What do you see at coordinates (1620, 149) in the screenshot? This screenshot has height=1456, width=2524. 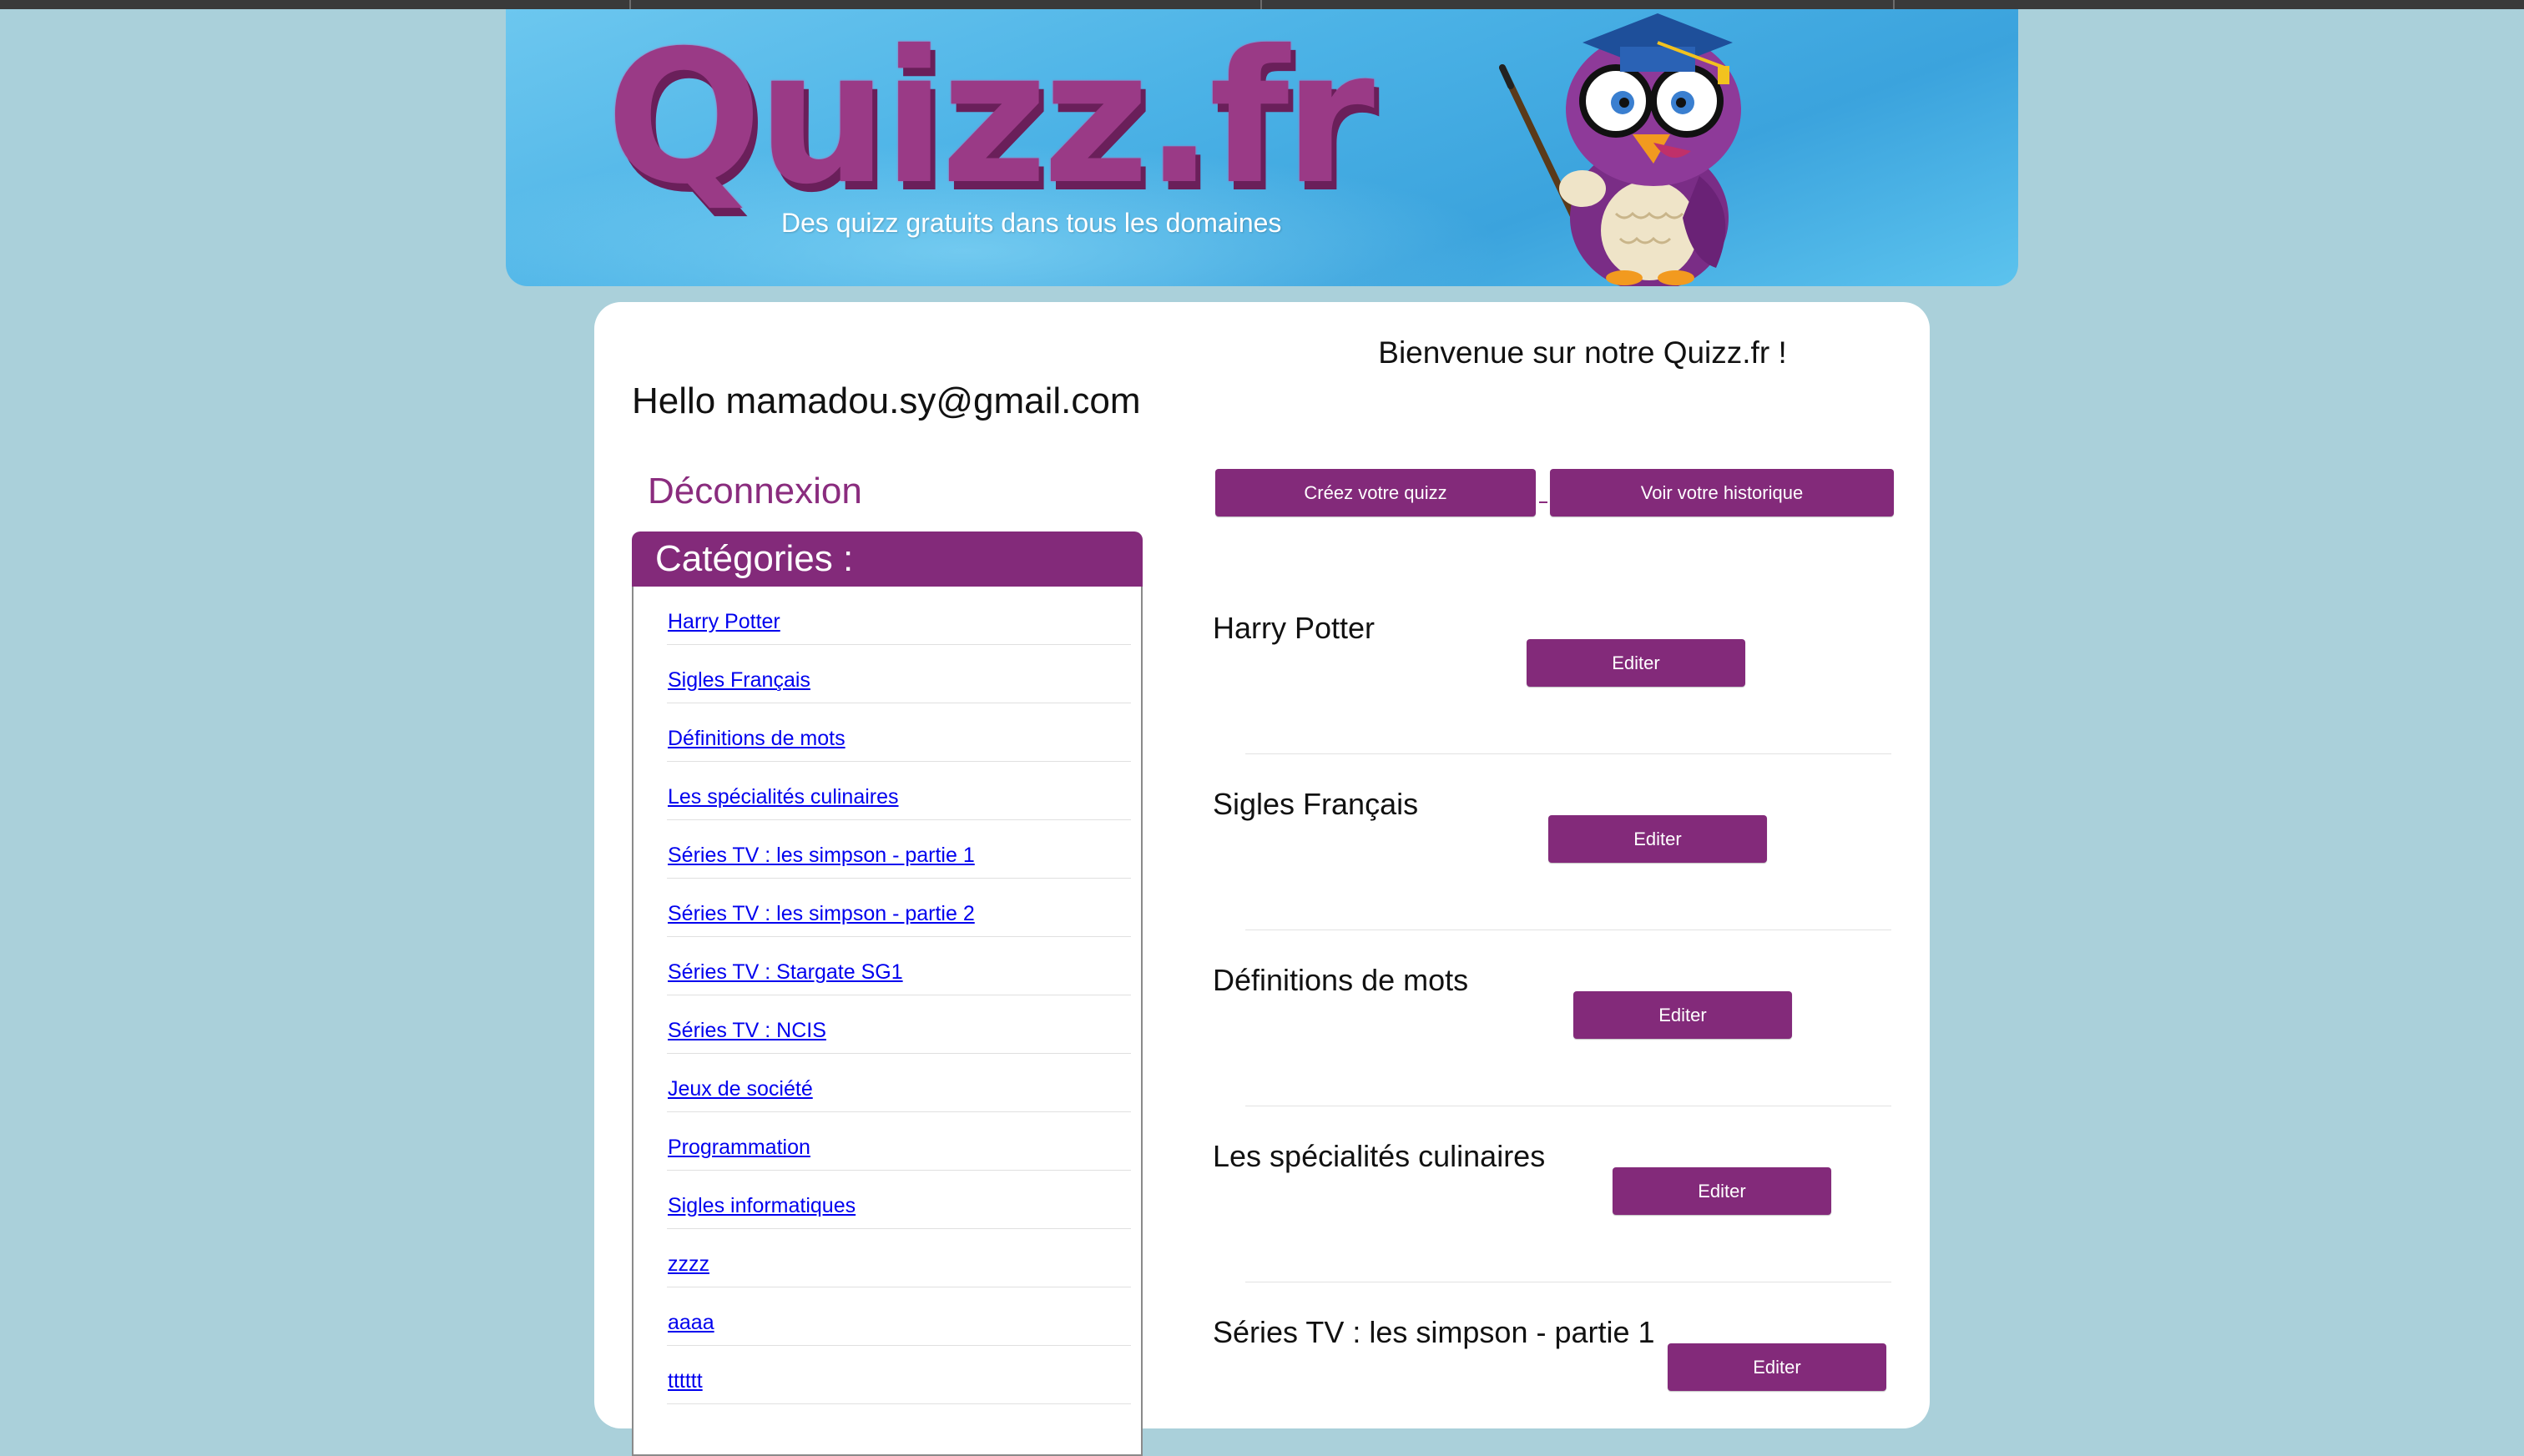 I see `owl-mascot-icon` at bounding box center [1620, 149].